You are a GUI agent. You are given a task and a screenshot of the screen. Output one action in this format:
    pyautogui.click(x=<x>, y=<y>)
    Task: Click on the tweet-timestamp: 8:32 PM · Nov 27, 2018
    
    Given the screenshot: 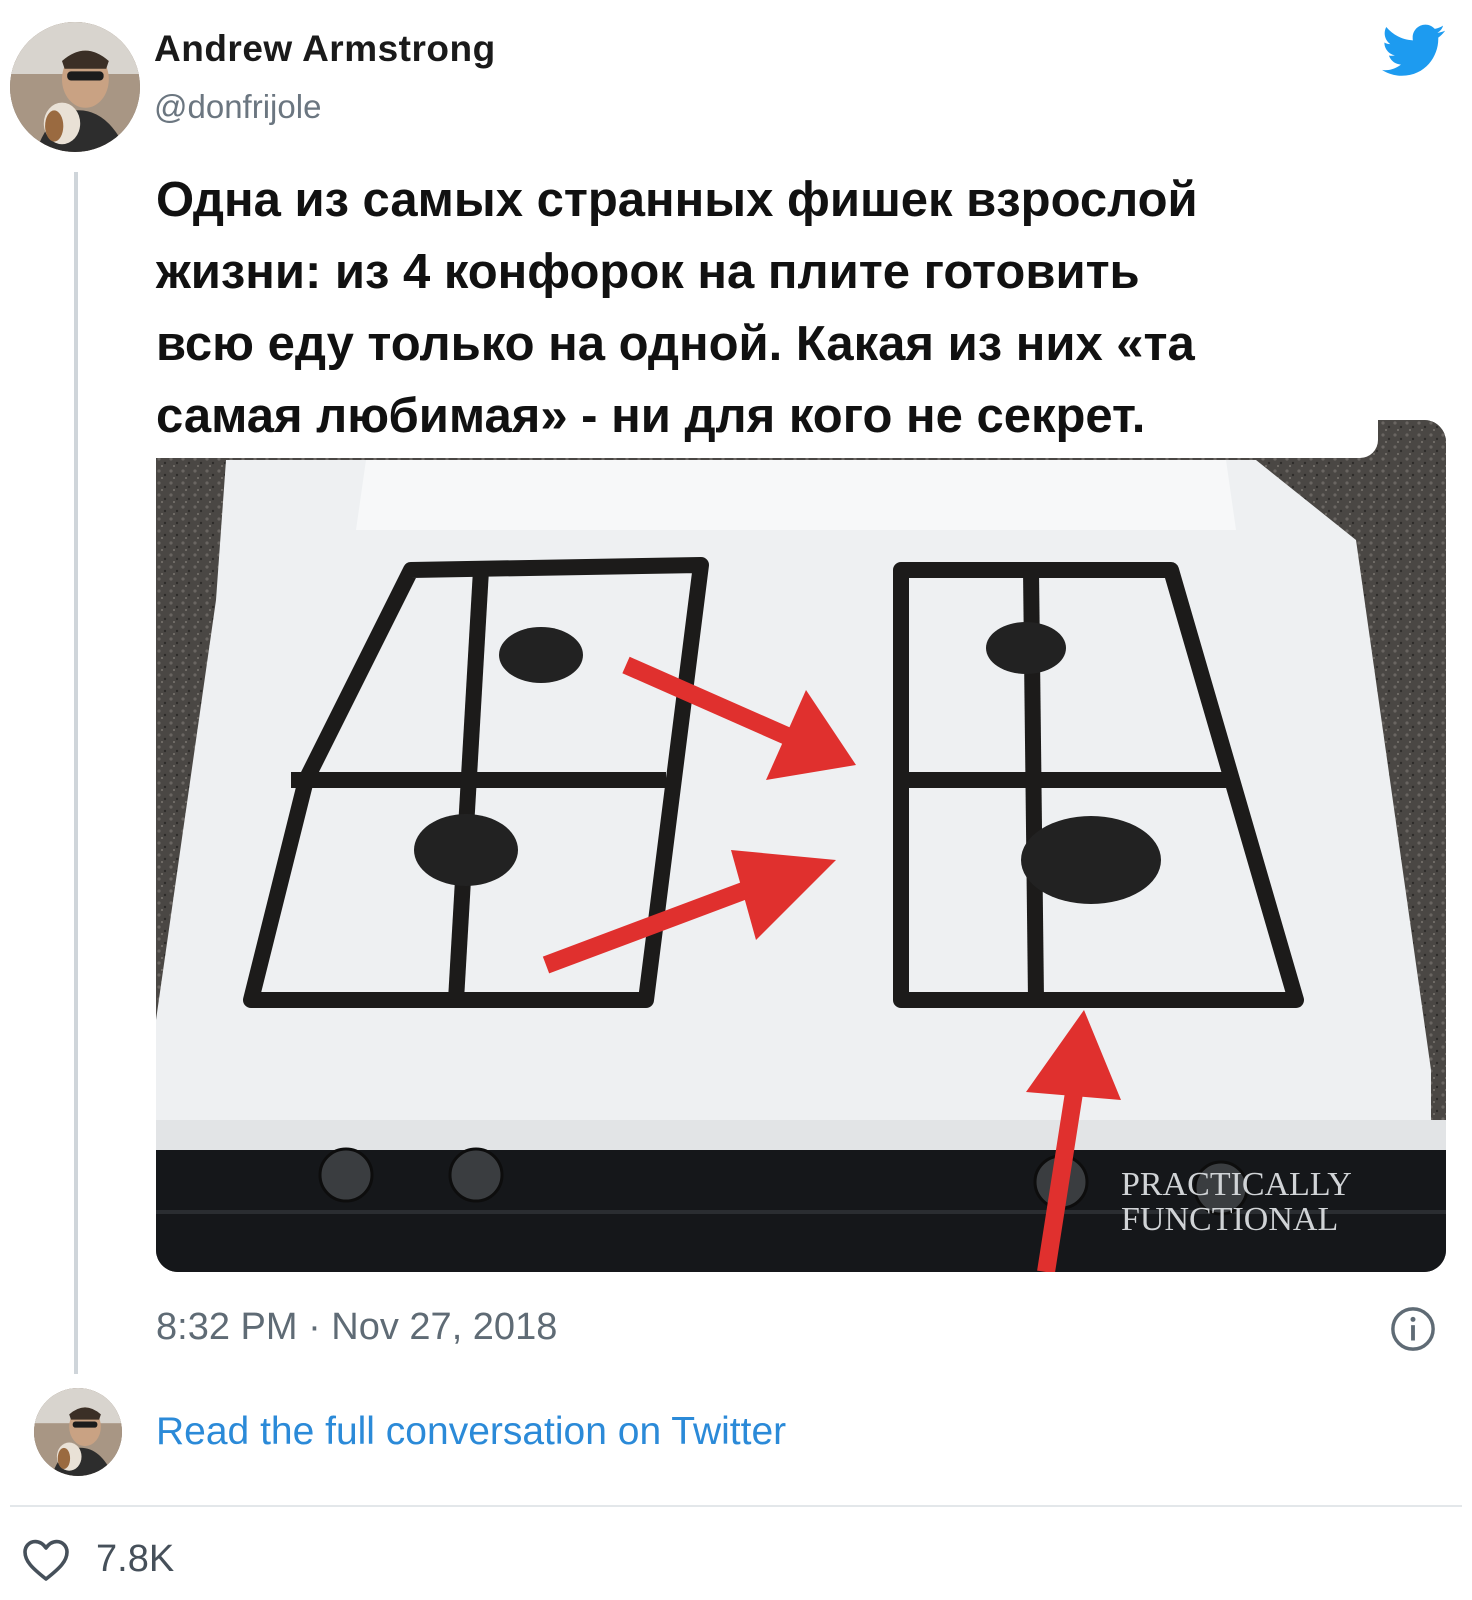 What is the action you would take?
    pyautogui.click(x=356, y=1327)
    